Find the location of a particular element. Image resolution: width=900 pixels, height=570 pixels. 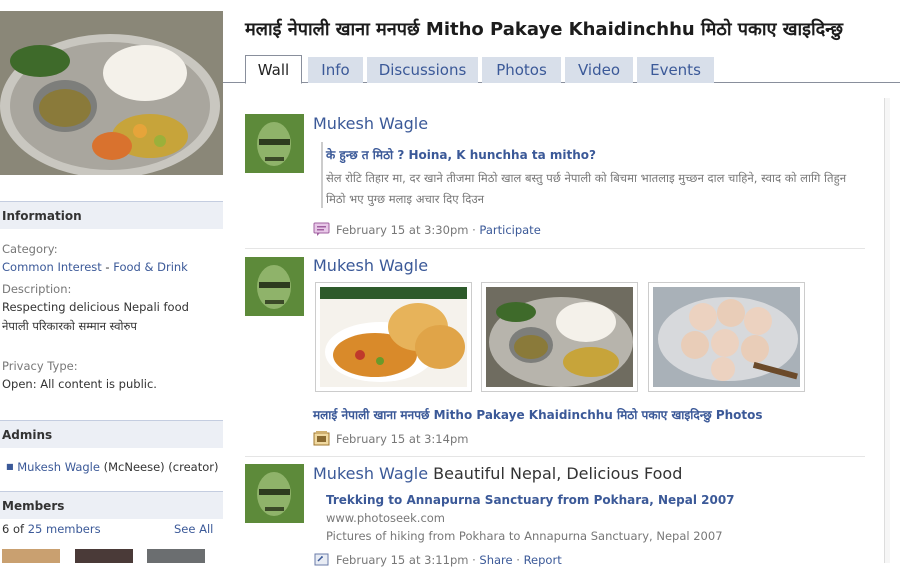

category-value: Common Interest - Food & Drink is located at coordinates (95, 267).